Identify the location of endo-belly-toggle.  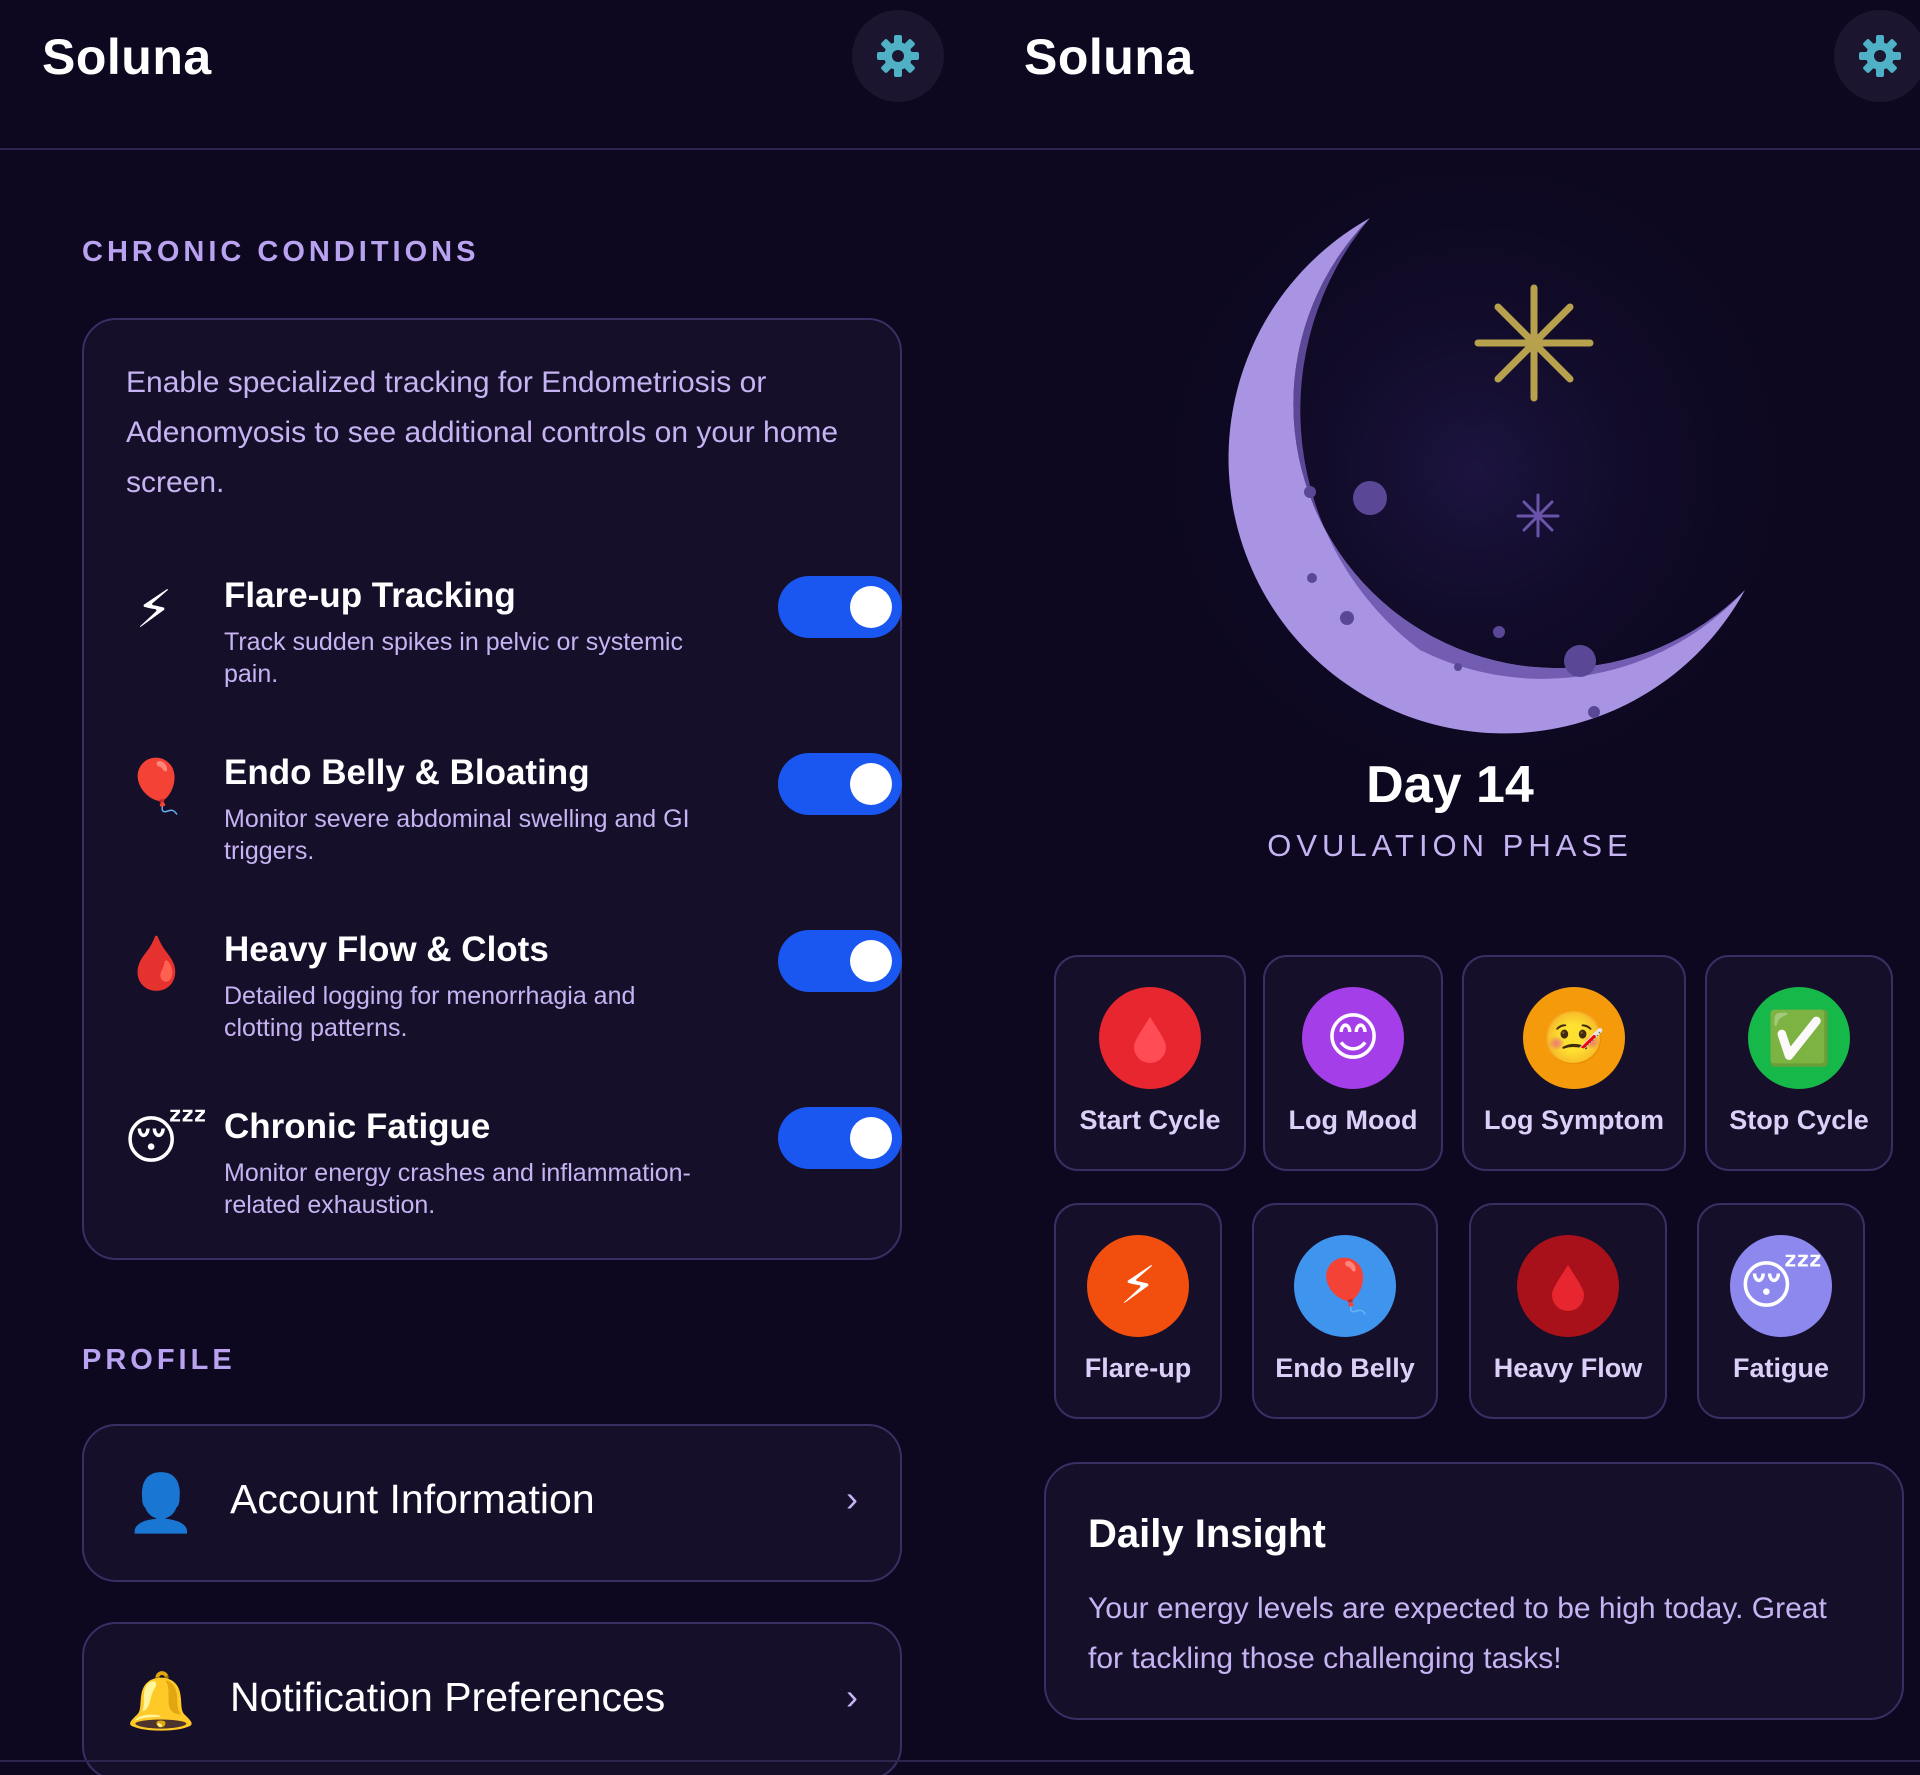
(840, 784).